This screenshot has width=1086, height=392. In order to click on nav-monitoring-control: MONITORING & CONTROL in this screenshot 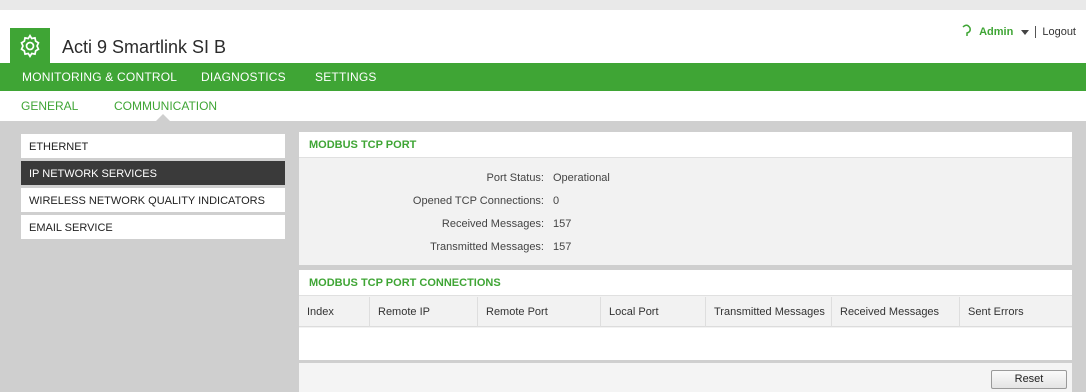, I will do `click(99, 77)`.